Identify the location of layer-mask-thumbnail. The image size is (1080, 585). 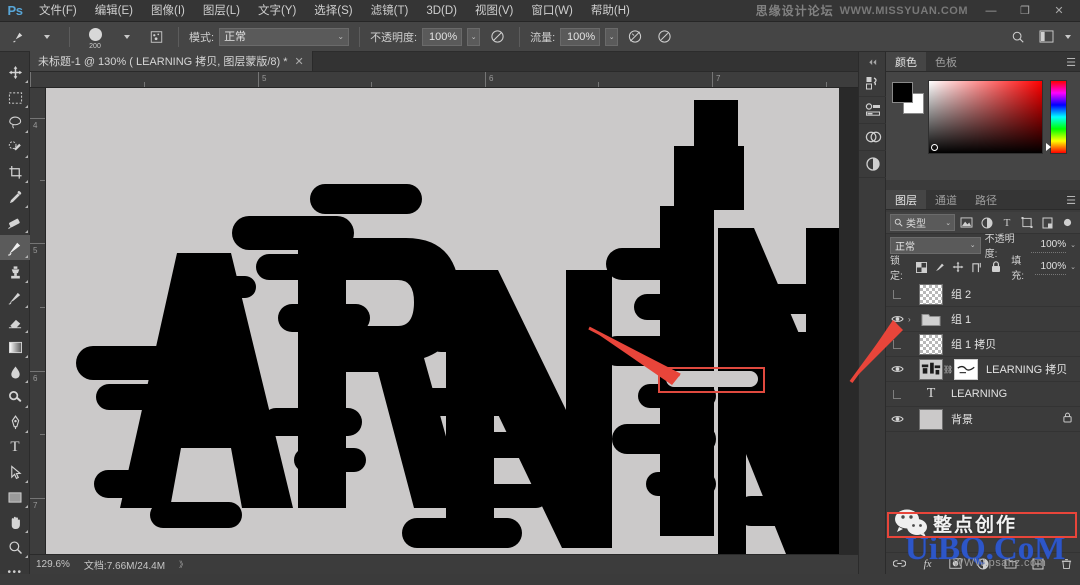
(966, 369).